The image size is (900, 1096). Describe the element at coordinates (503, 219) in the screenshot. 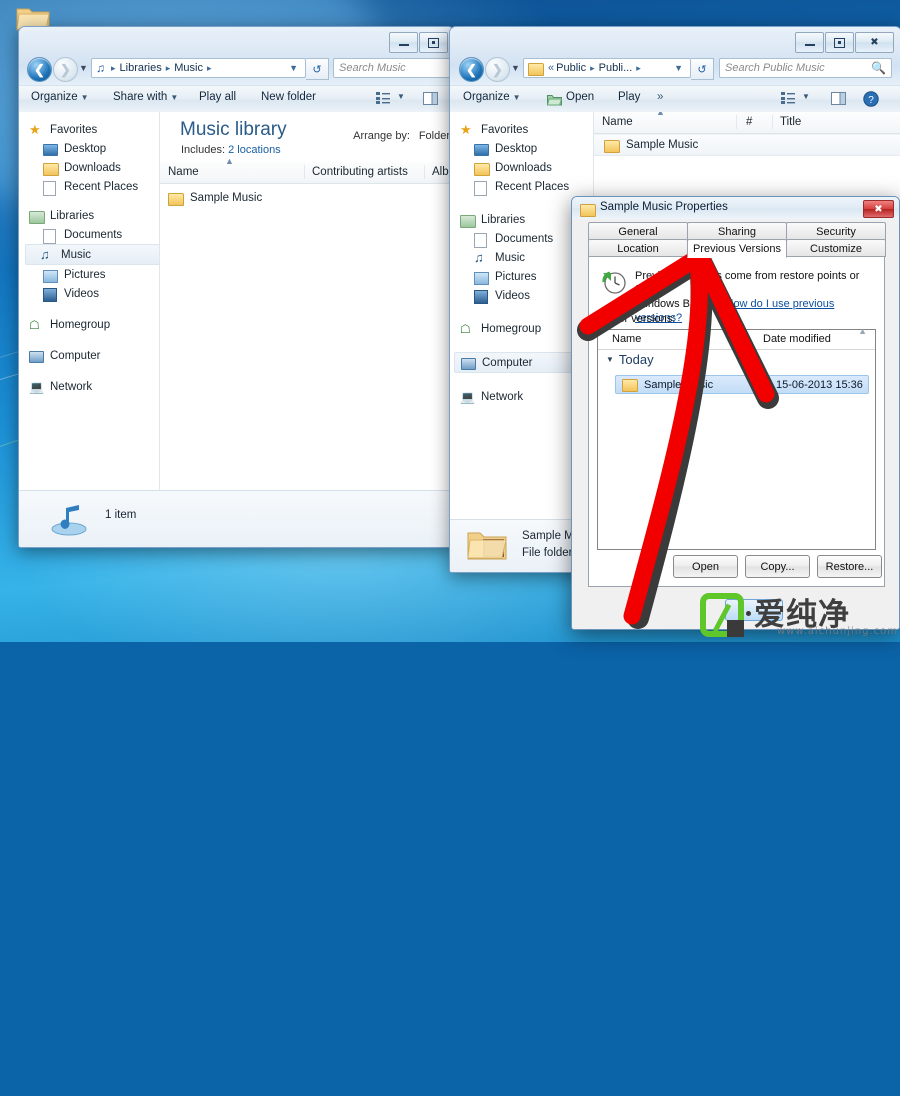

I see `sidebar-label: Libraries` at that location.